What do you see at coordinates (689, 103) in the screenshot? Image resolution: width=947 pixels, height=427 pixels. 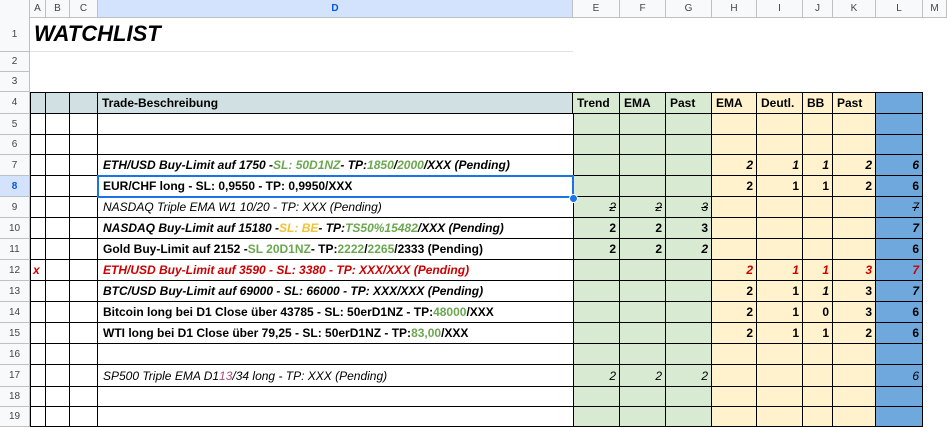 I see `header-past: Past` at bounding box center [689, 103].